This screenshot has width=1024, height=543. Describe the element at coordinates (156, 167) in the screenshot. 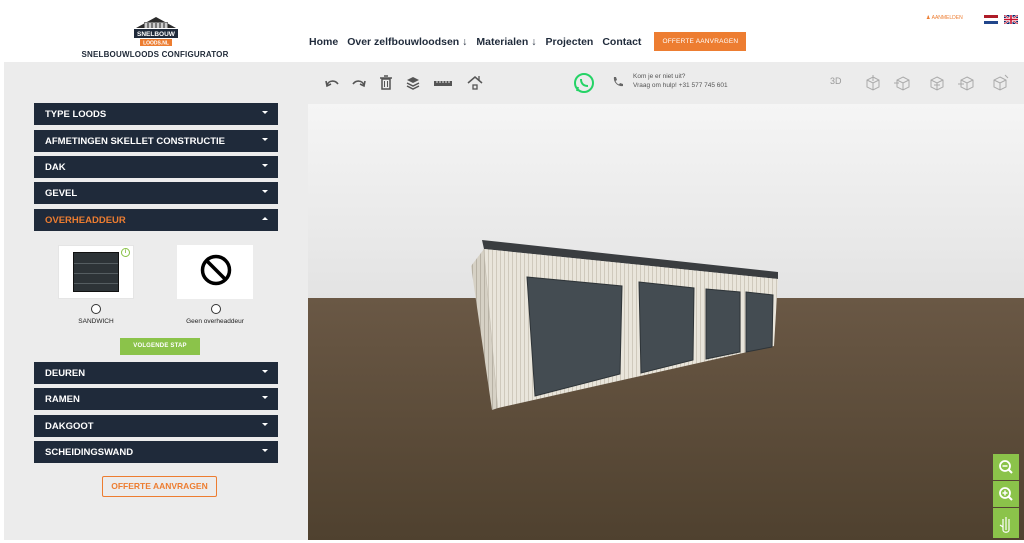

I see `section-dak: DAK` at that location.